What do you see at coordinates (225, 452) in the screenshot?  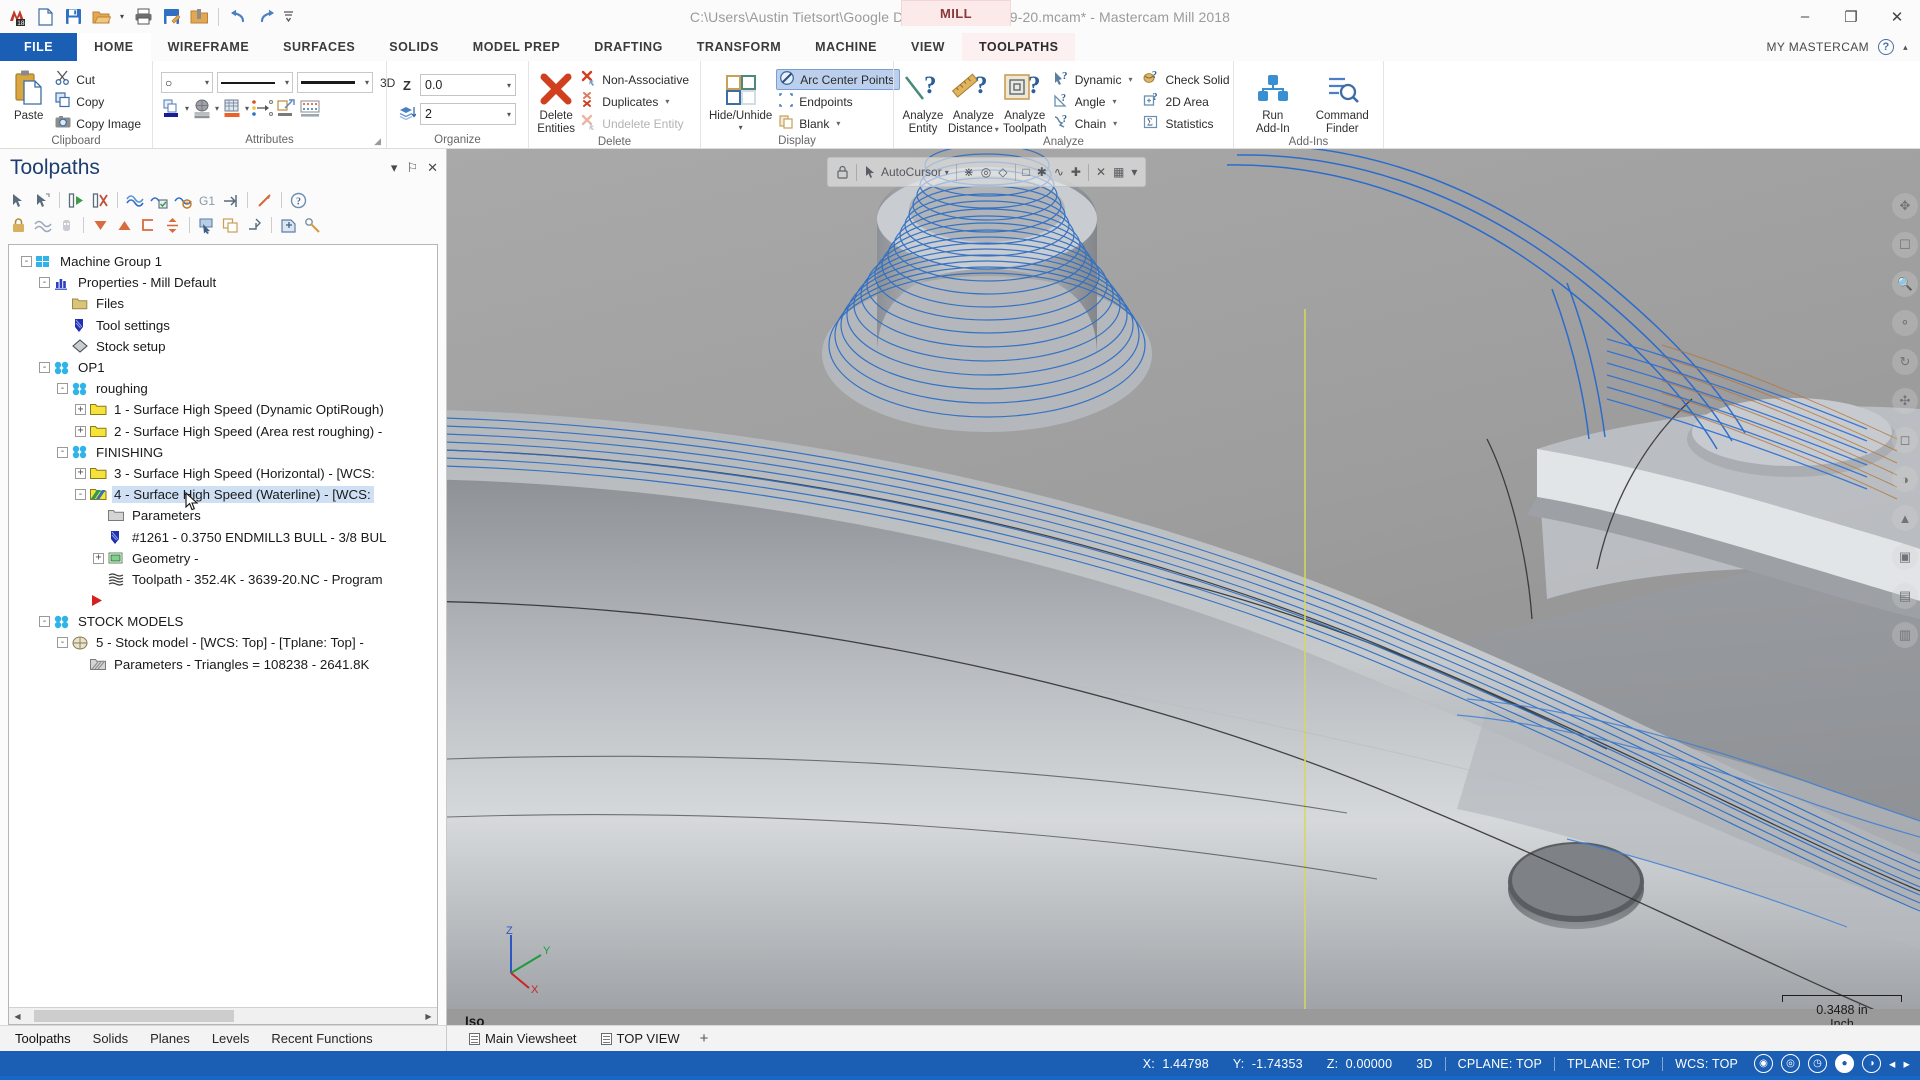 I see `tree-row: - FINISHING` at bounding box center [225, 452].